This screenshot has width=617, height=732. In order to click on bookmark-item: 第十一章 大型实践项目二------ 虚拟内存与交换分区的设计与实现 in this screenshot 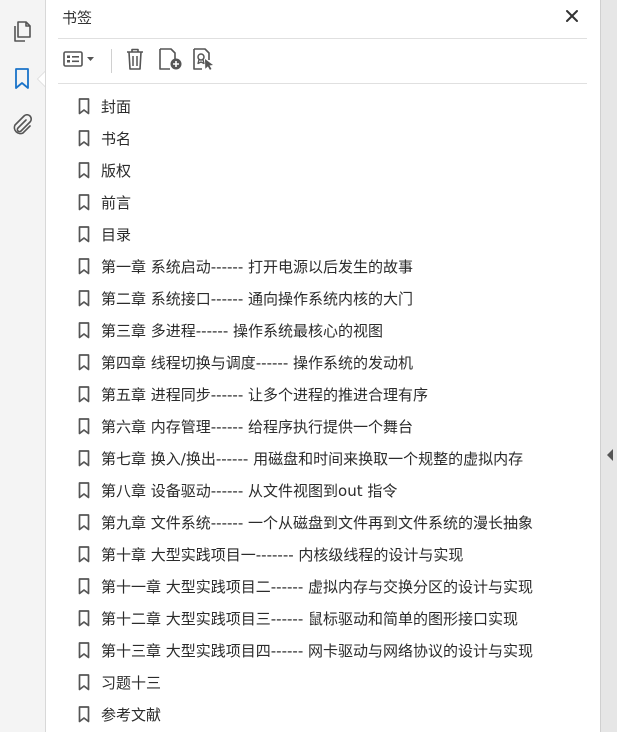, I will do `click(323, 586)`.